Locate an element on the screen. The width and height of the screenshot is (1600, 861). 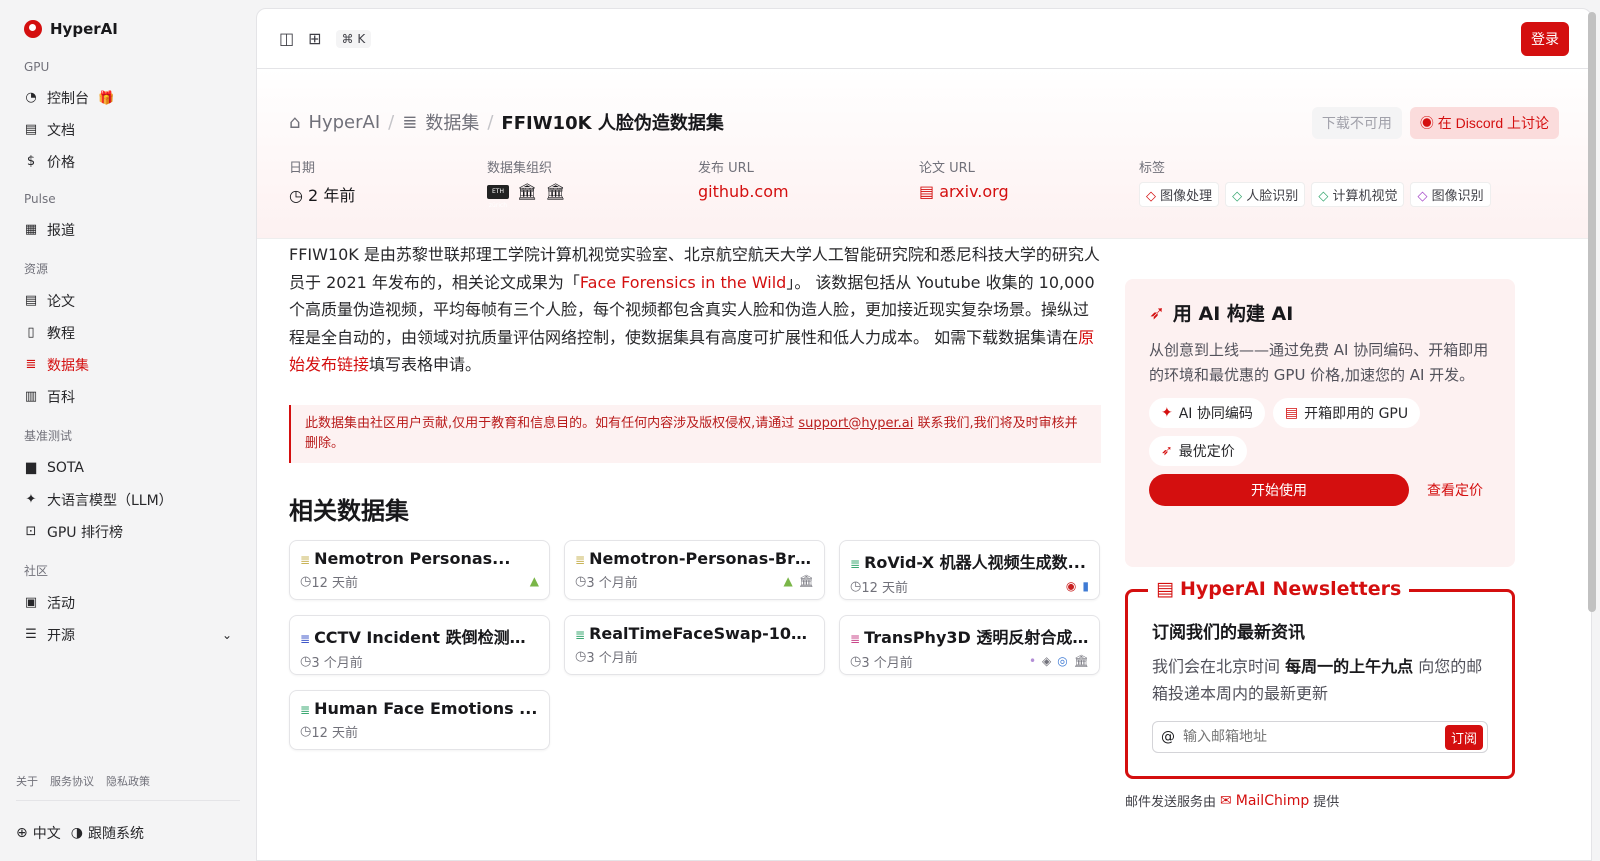
nav-group-pulse: Pulse ▦ 报道 is located at coordinates (128, 219).